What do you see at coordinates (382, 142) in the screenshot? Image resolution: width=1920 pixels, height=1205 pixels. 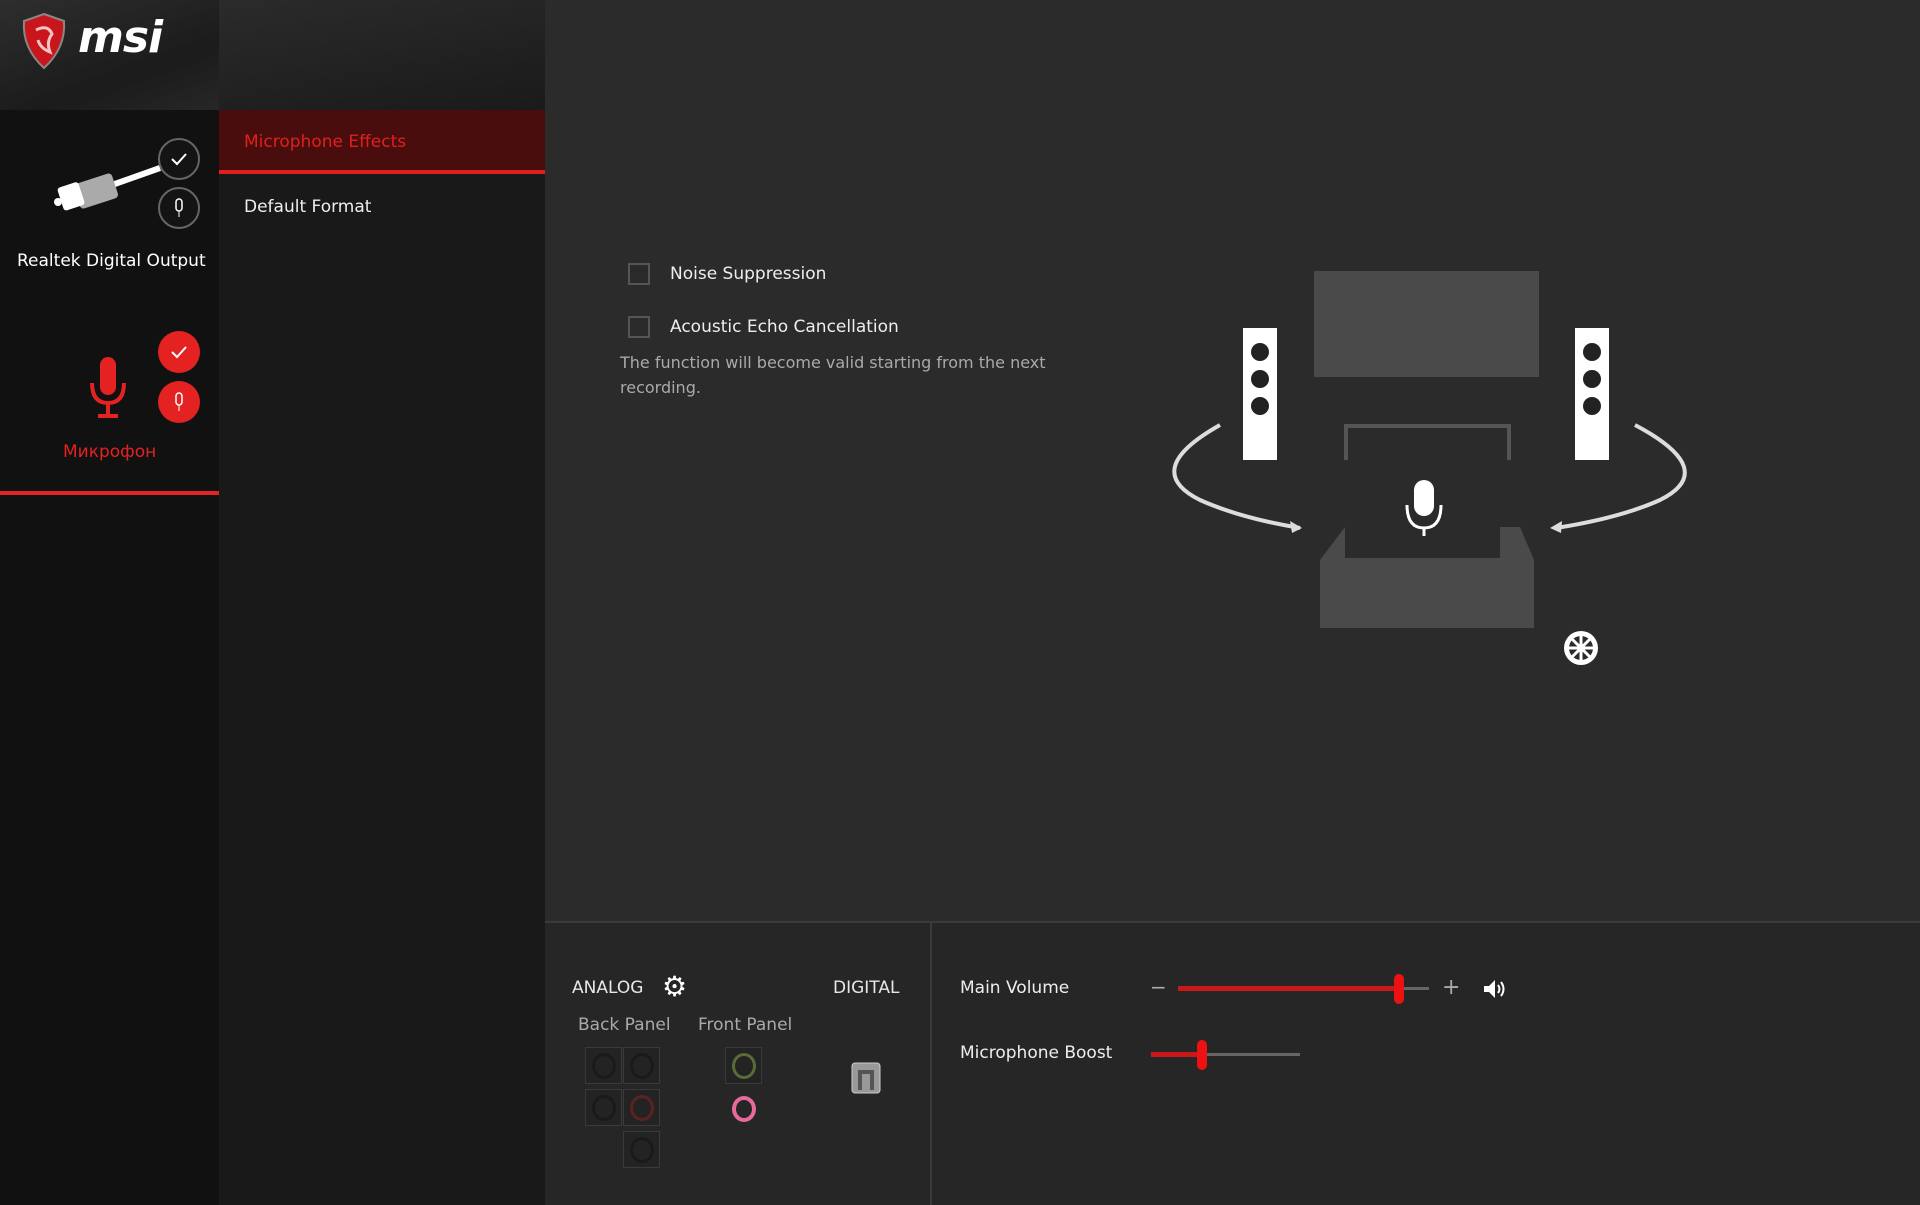 I see `submenu-item-microphone-effects: Microphone Effects` at bounding box center [382, 142].